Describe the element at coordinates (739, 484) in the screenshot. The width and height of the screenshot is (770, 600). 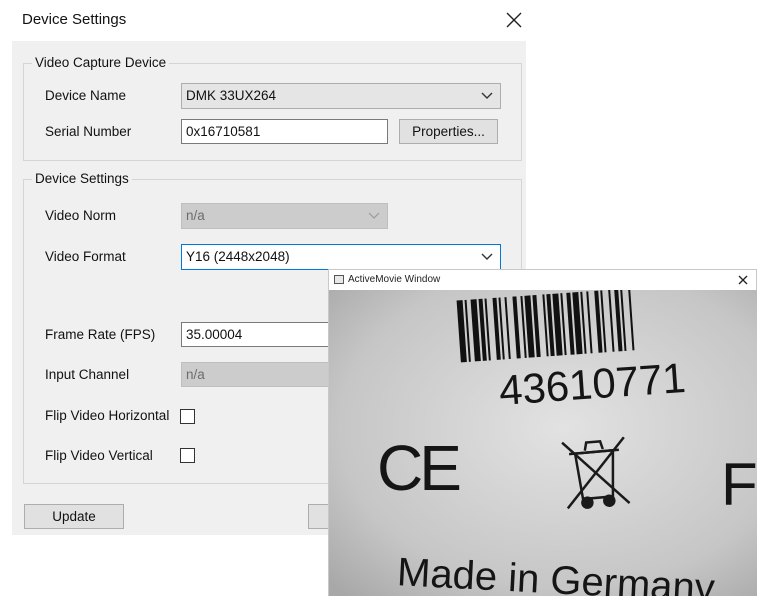
I see `partial-letter: F` at that location.